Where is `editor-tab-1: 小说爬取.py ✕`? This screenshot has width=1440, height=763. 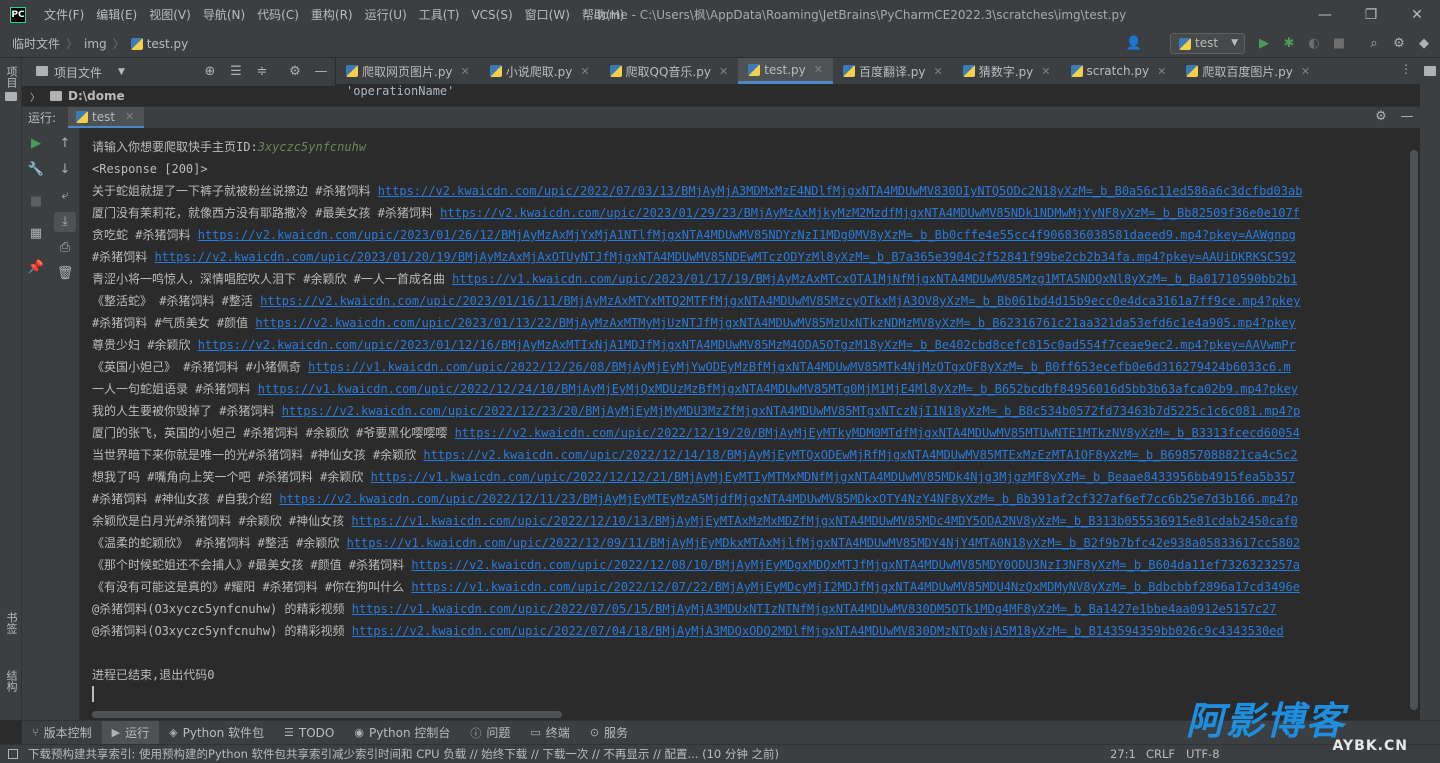
editor-tab-1: 小说爬取.py ✕ is located at coordinates (540, 71).